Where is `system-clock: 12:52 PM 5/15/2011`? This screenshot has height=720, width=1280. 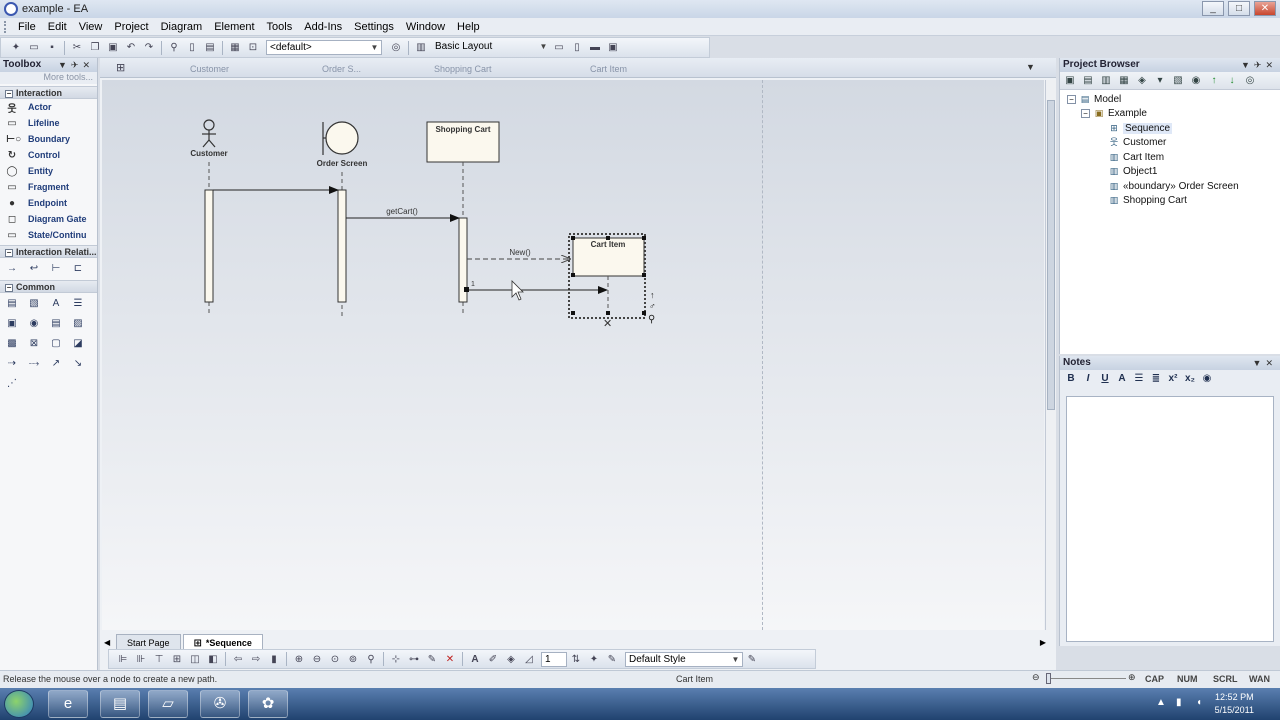
system-clock: 12:52 PM 5/15/2011 is located at coordinates (1234, 704).